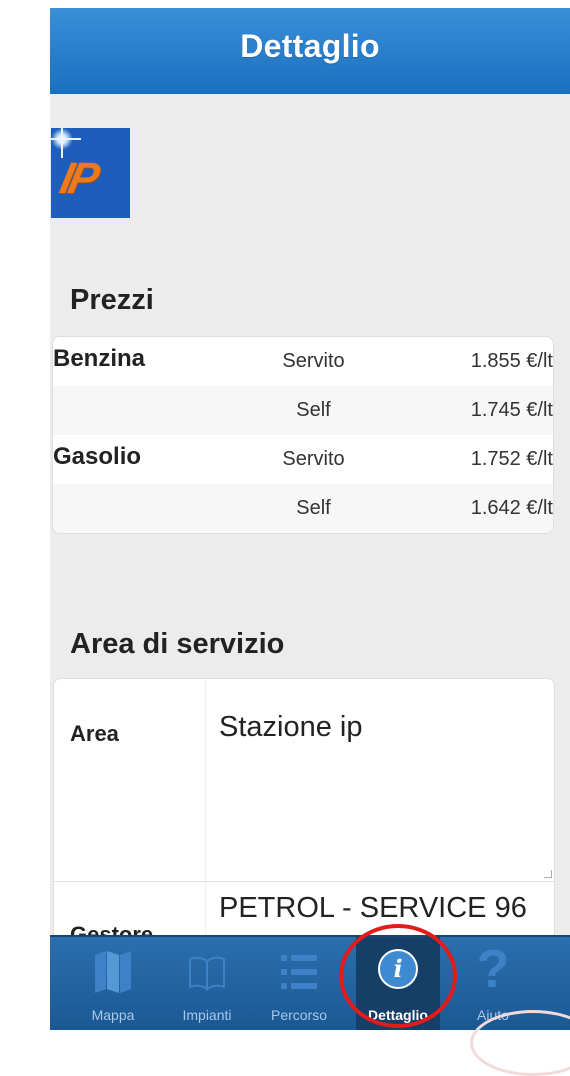 The image size is (570, 1076). What do you see at coordinates (548, 874) in the screenshot?
I see `resize-handle-icon` at bounding box center [548, 874].